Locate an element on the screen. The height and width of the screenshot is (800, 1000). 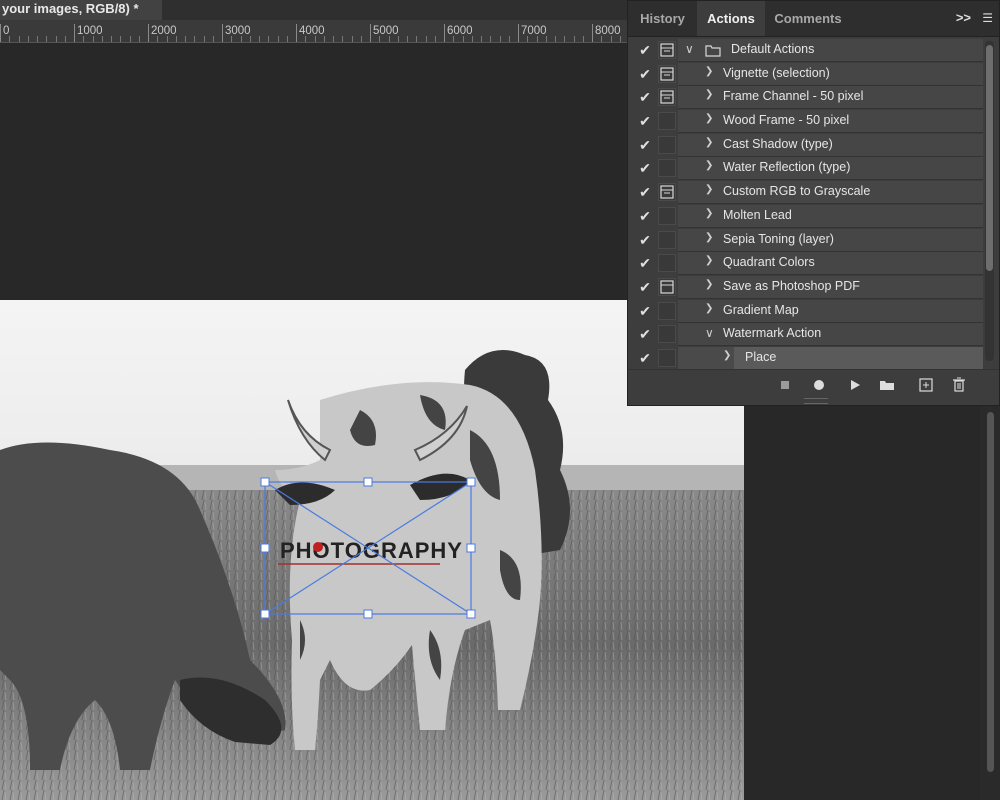
action-name: Molten Lead is located at coordinates (757, 214).